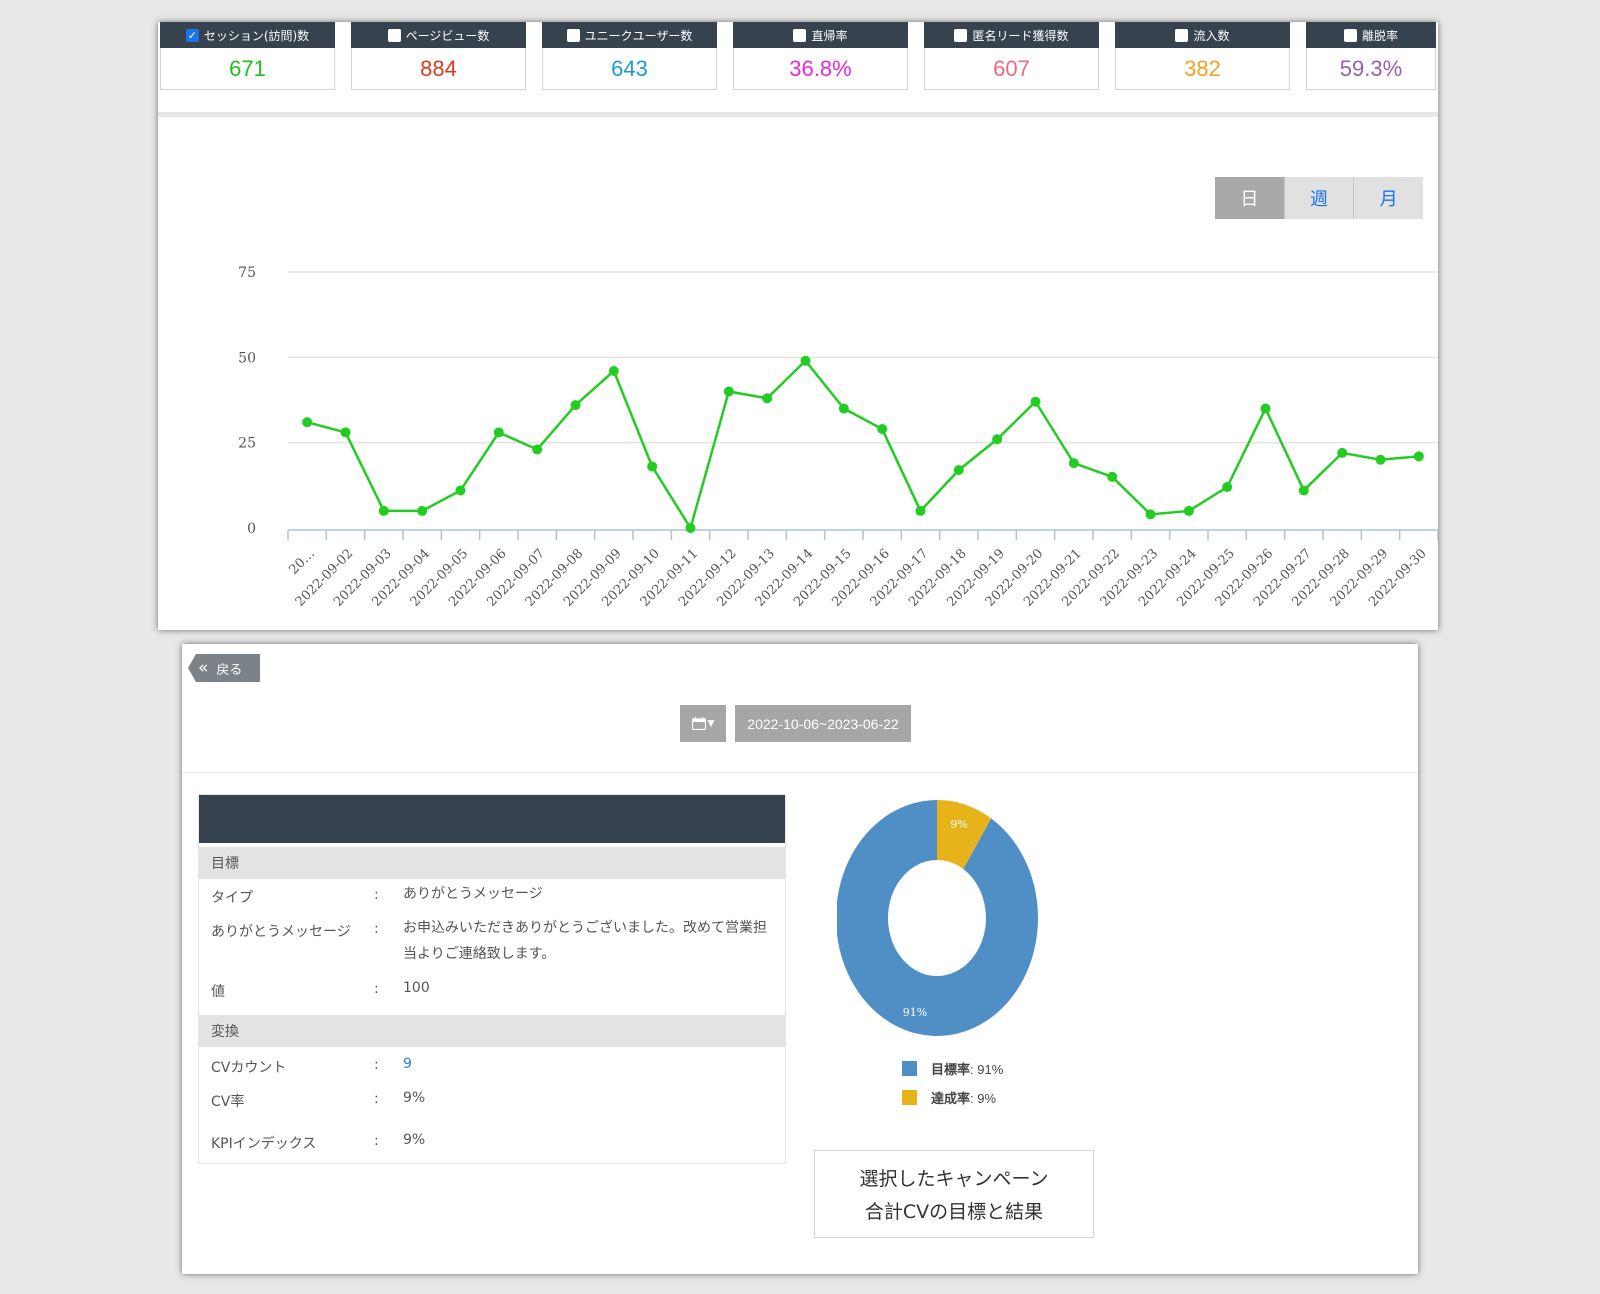 The image size is (1600, 1294). I want to click on table-header-bar, so click(492, 819).